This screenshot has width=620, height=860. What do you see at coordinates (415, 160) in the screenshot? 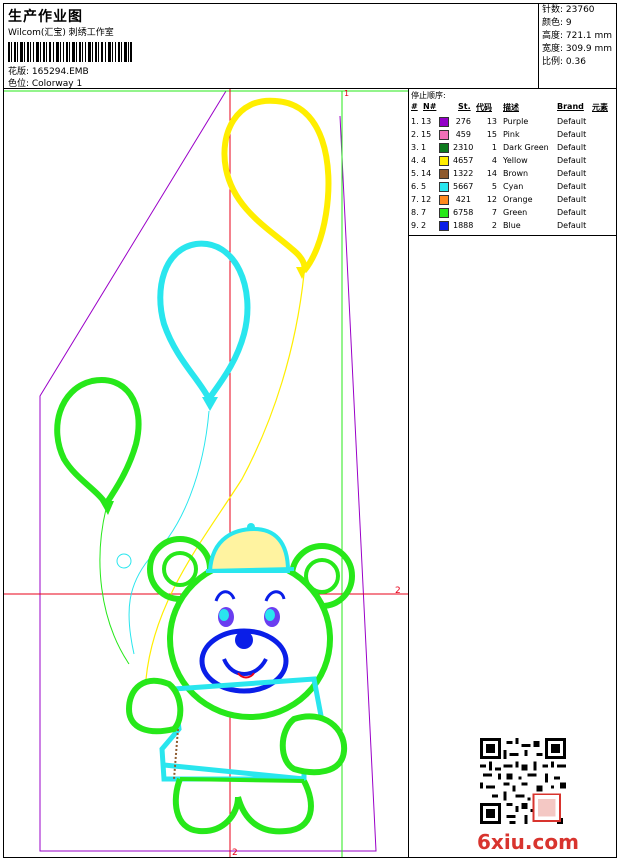
I see `row-index: 4.` at bounding box center [415, 160].